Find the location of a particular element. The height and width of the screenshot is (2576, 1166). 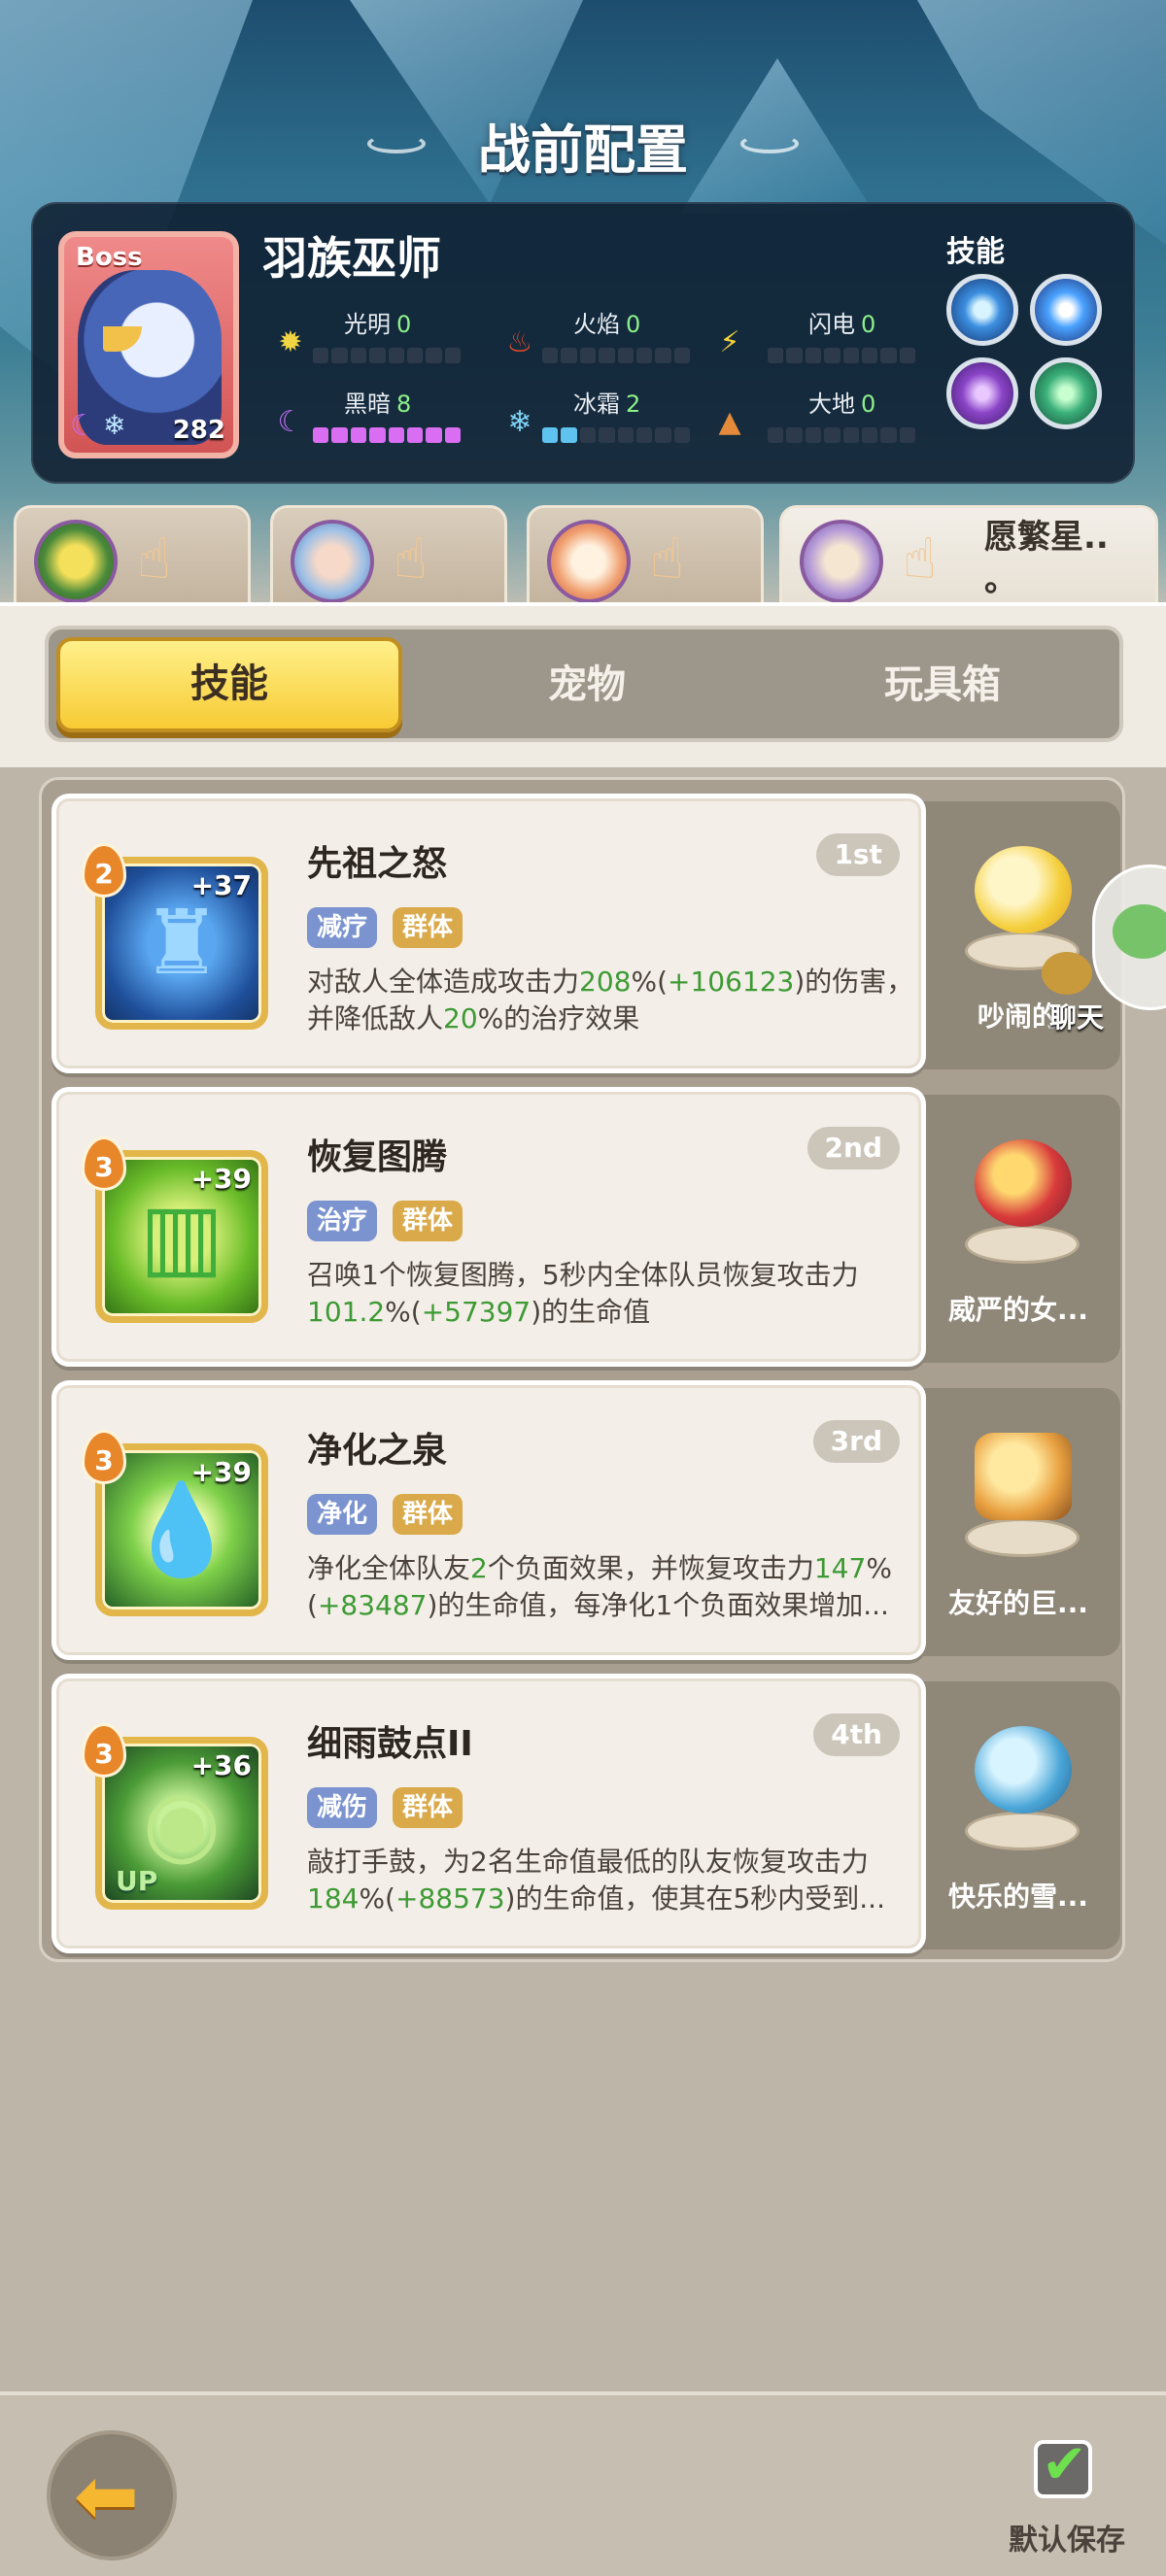

teammate-slot-2: ☝ is located at coordinates (388, 558).